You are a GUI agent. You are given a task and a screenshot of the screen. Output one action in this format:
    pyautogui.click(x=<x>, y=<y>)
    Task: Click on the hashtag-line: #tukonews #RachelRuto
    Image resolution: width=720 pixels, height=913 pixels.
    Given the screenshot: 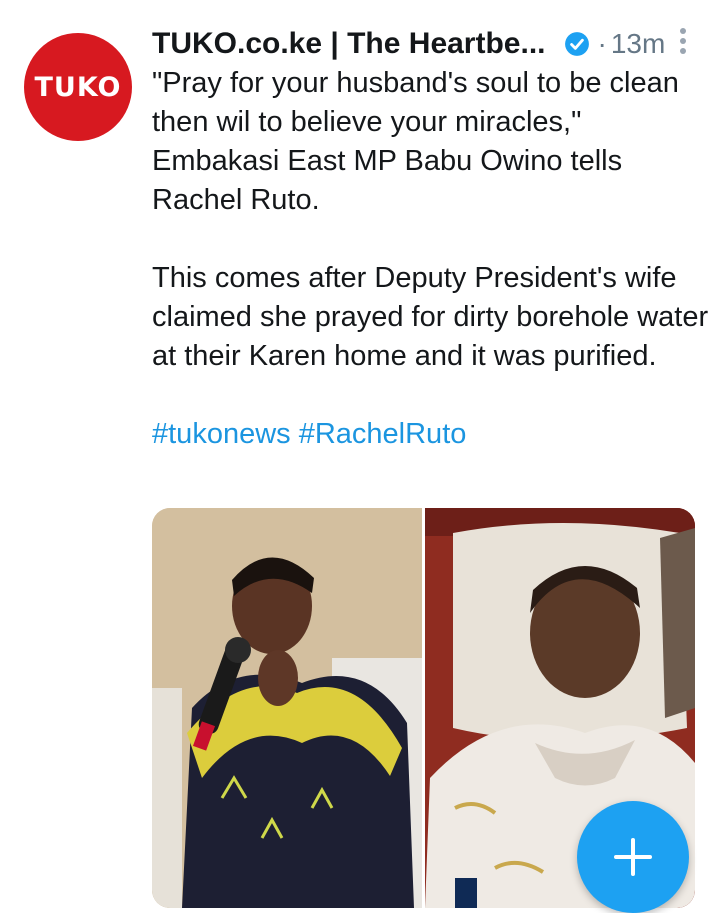 What is the action you would take?
    pyautogui.click(x=432, y=434)
    